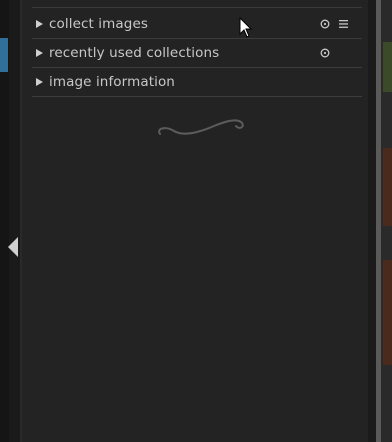  I want to click on filmstrip-thumbnails, so click(386, 221).